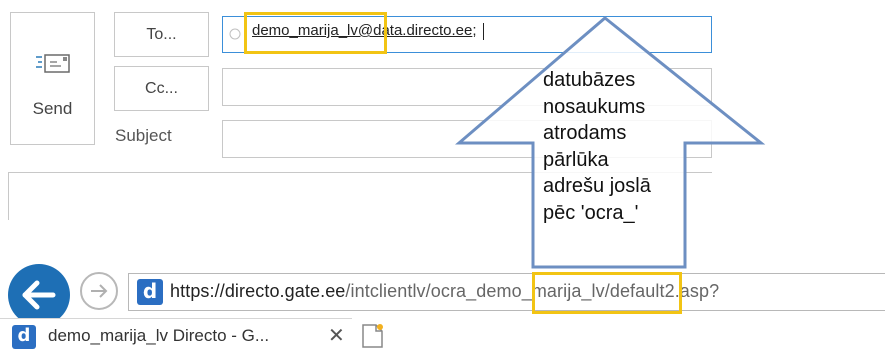 The width and height of the screenshot is (885, 354). I want to click on annotation-line: datubāzes, so click(589, 80).